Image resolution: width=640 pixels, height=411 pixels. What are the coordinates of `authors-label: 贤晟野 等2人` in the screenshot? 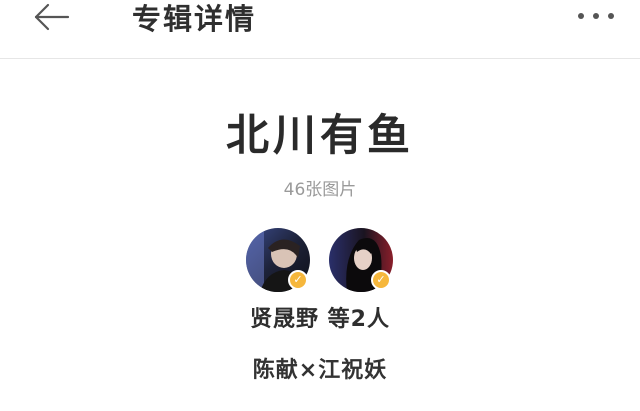 It's located at (320, 320).